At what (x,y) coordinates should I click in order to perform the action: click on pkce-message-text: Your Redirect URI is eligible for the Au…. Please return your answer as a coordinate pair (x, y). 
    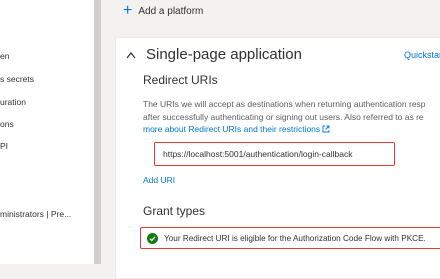
    Looking at the image, I should click on (295, 238).